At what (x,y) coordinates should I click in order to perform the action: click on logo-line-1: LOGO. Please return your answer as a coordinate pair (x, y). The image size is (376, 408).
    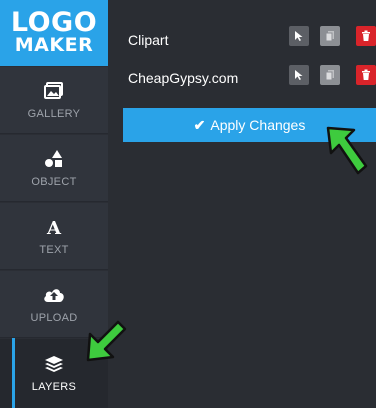
    Looking at the image, I should click on (54, 22).